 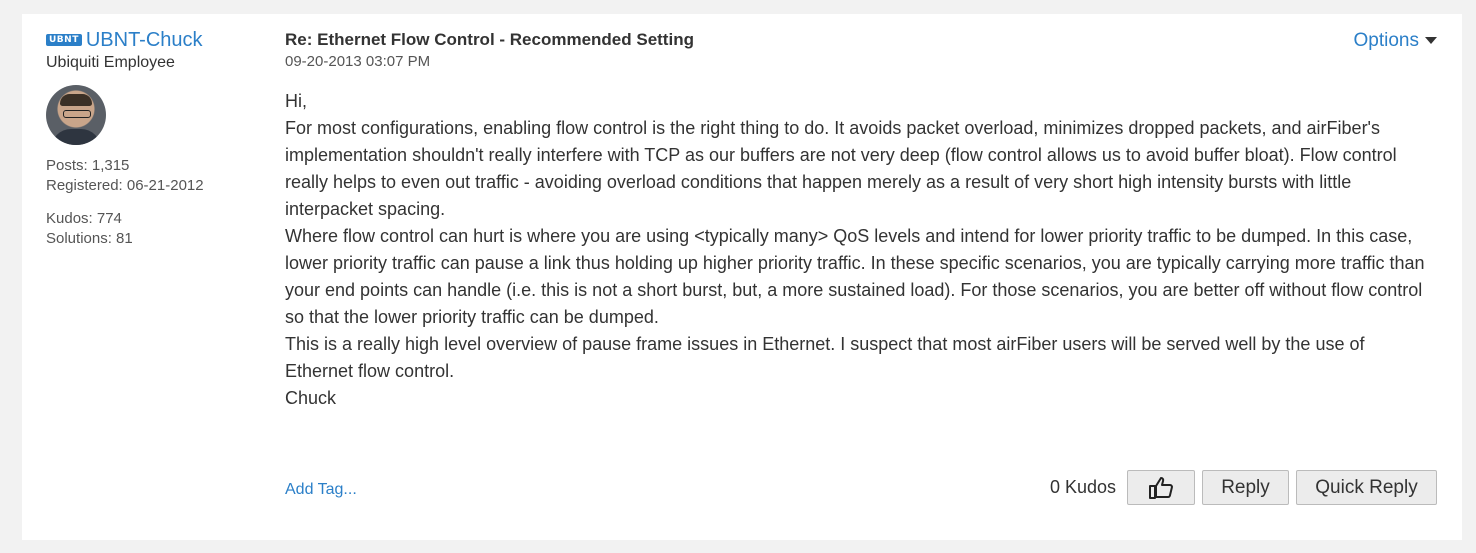 I want to click on post-paragraph: Hi,, so click(x=296, y=101).